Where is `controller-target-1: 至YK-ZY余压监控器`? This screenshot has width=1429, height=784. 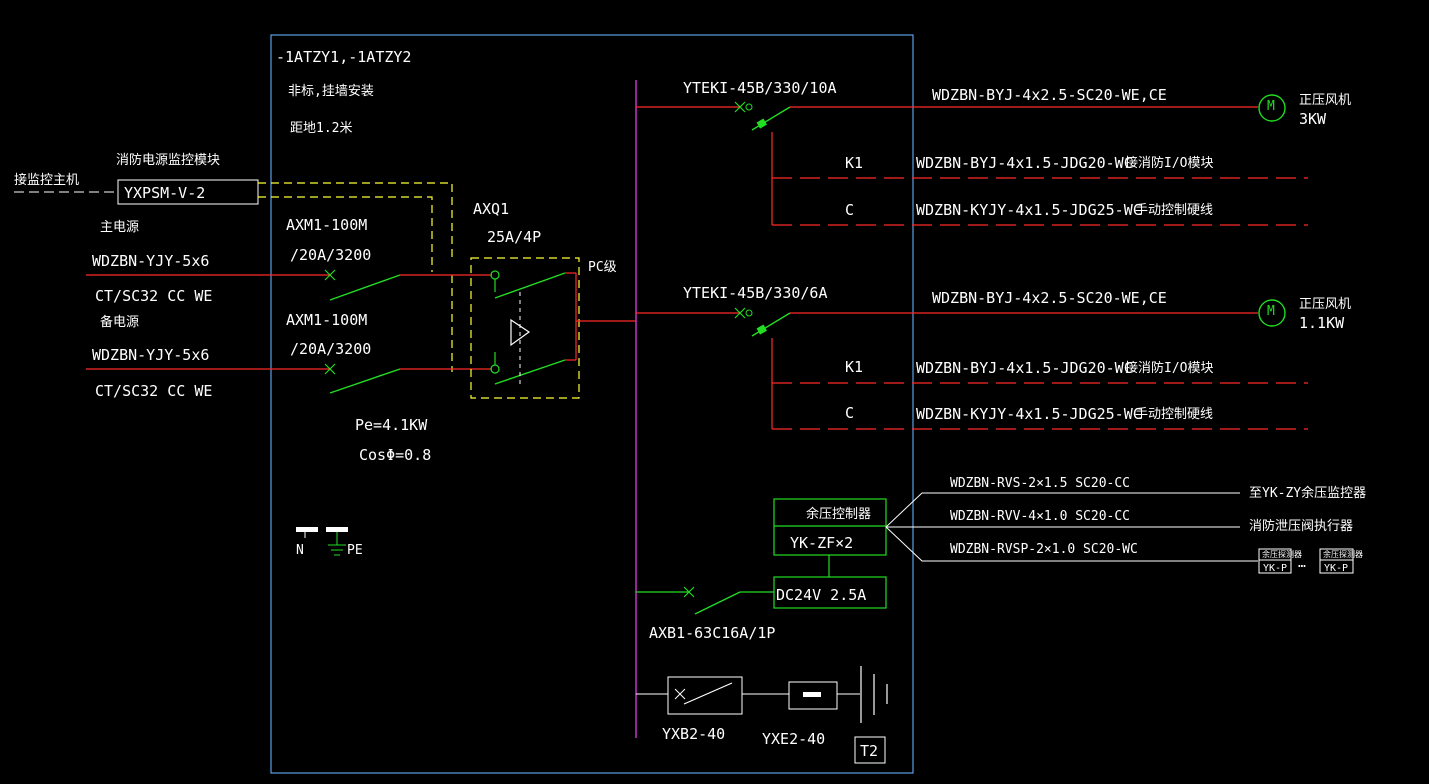 controller-target-1: 至YK-ZY余压监控器 is located at coordinates (1307, 493).